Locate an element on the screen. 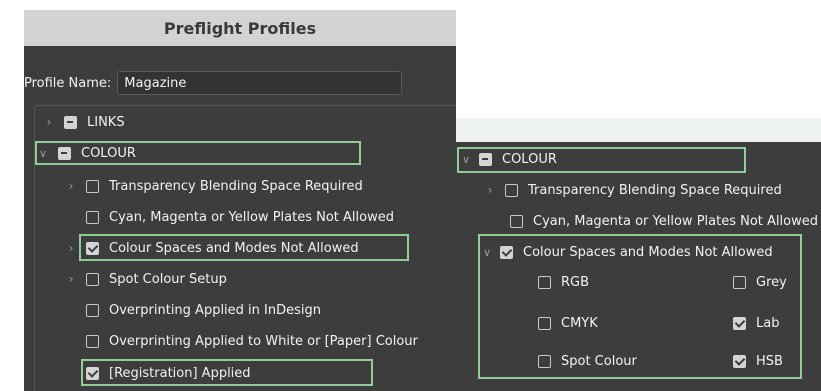  tree-item-label: LINKS is located at coordinates (106, 122).